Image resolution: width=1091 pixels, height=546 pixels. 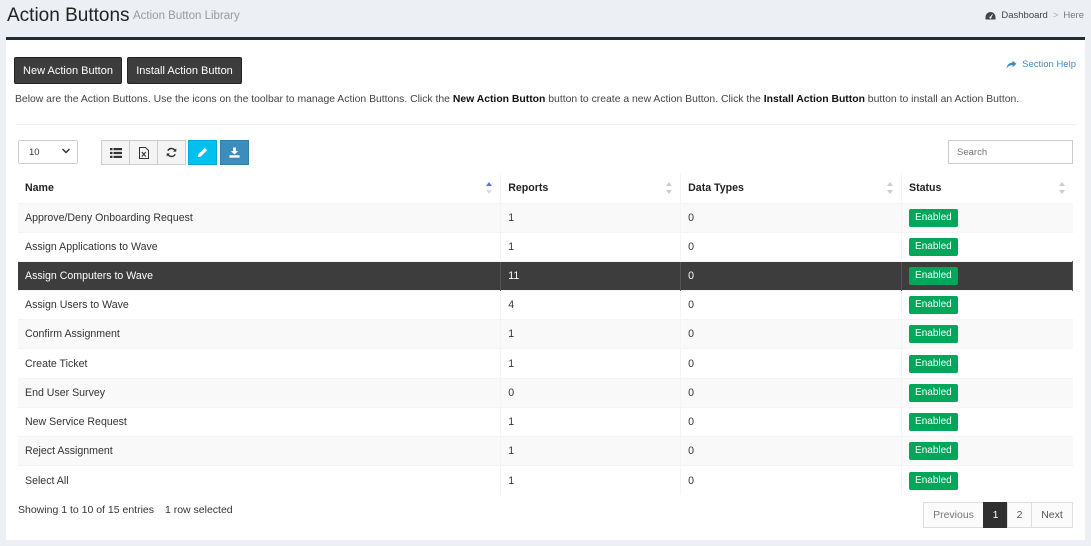 I want to click on chevron-down-icon, so click(x=66, y=151).